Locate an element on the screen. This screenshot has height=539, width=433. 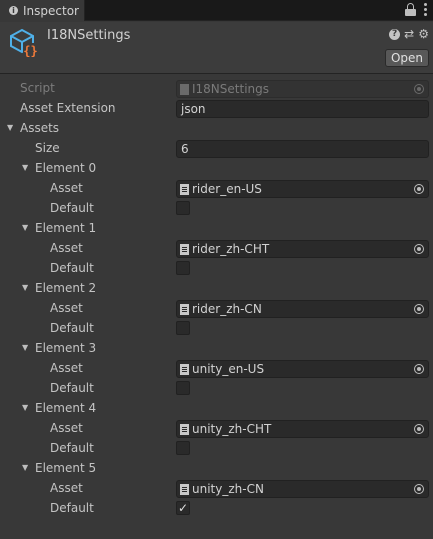
assets-row: ▼ Assets is located at coordinates (216, 128).